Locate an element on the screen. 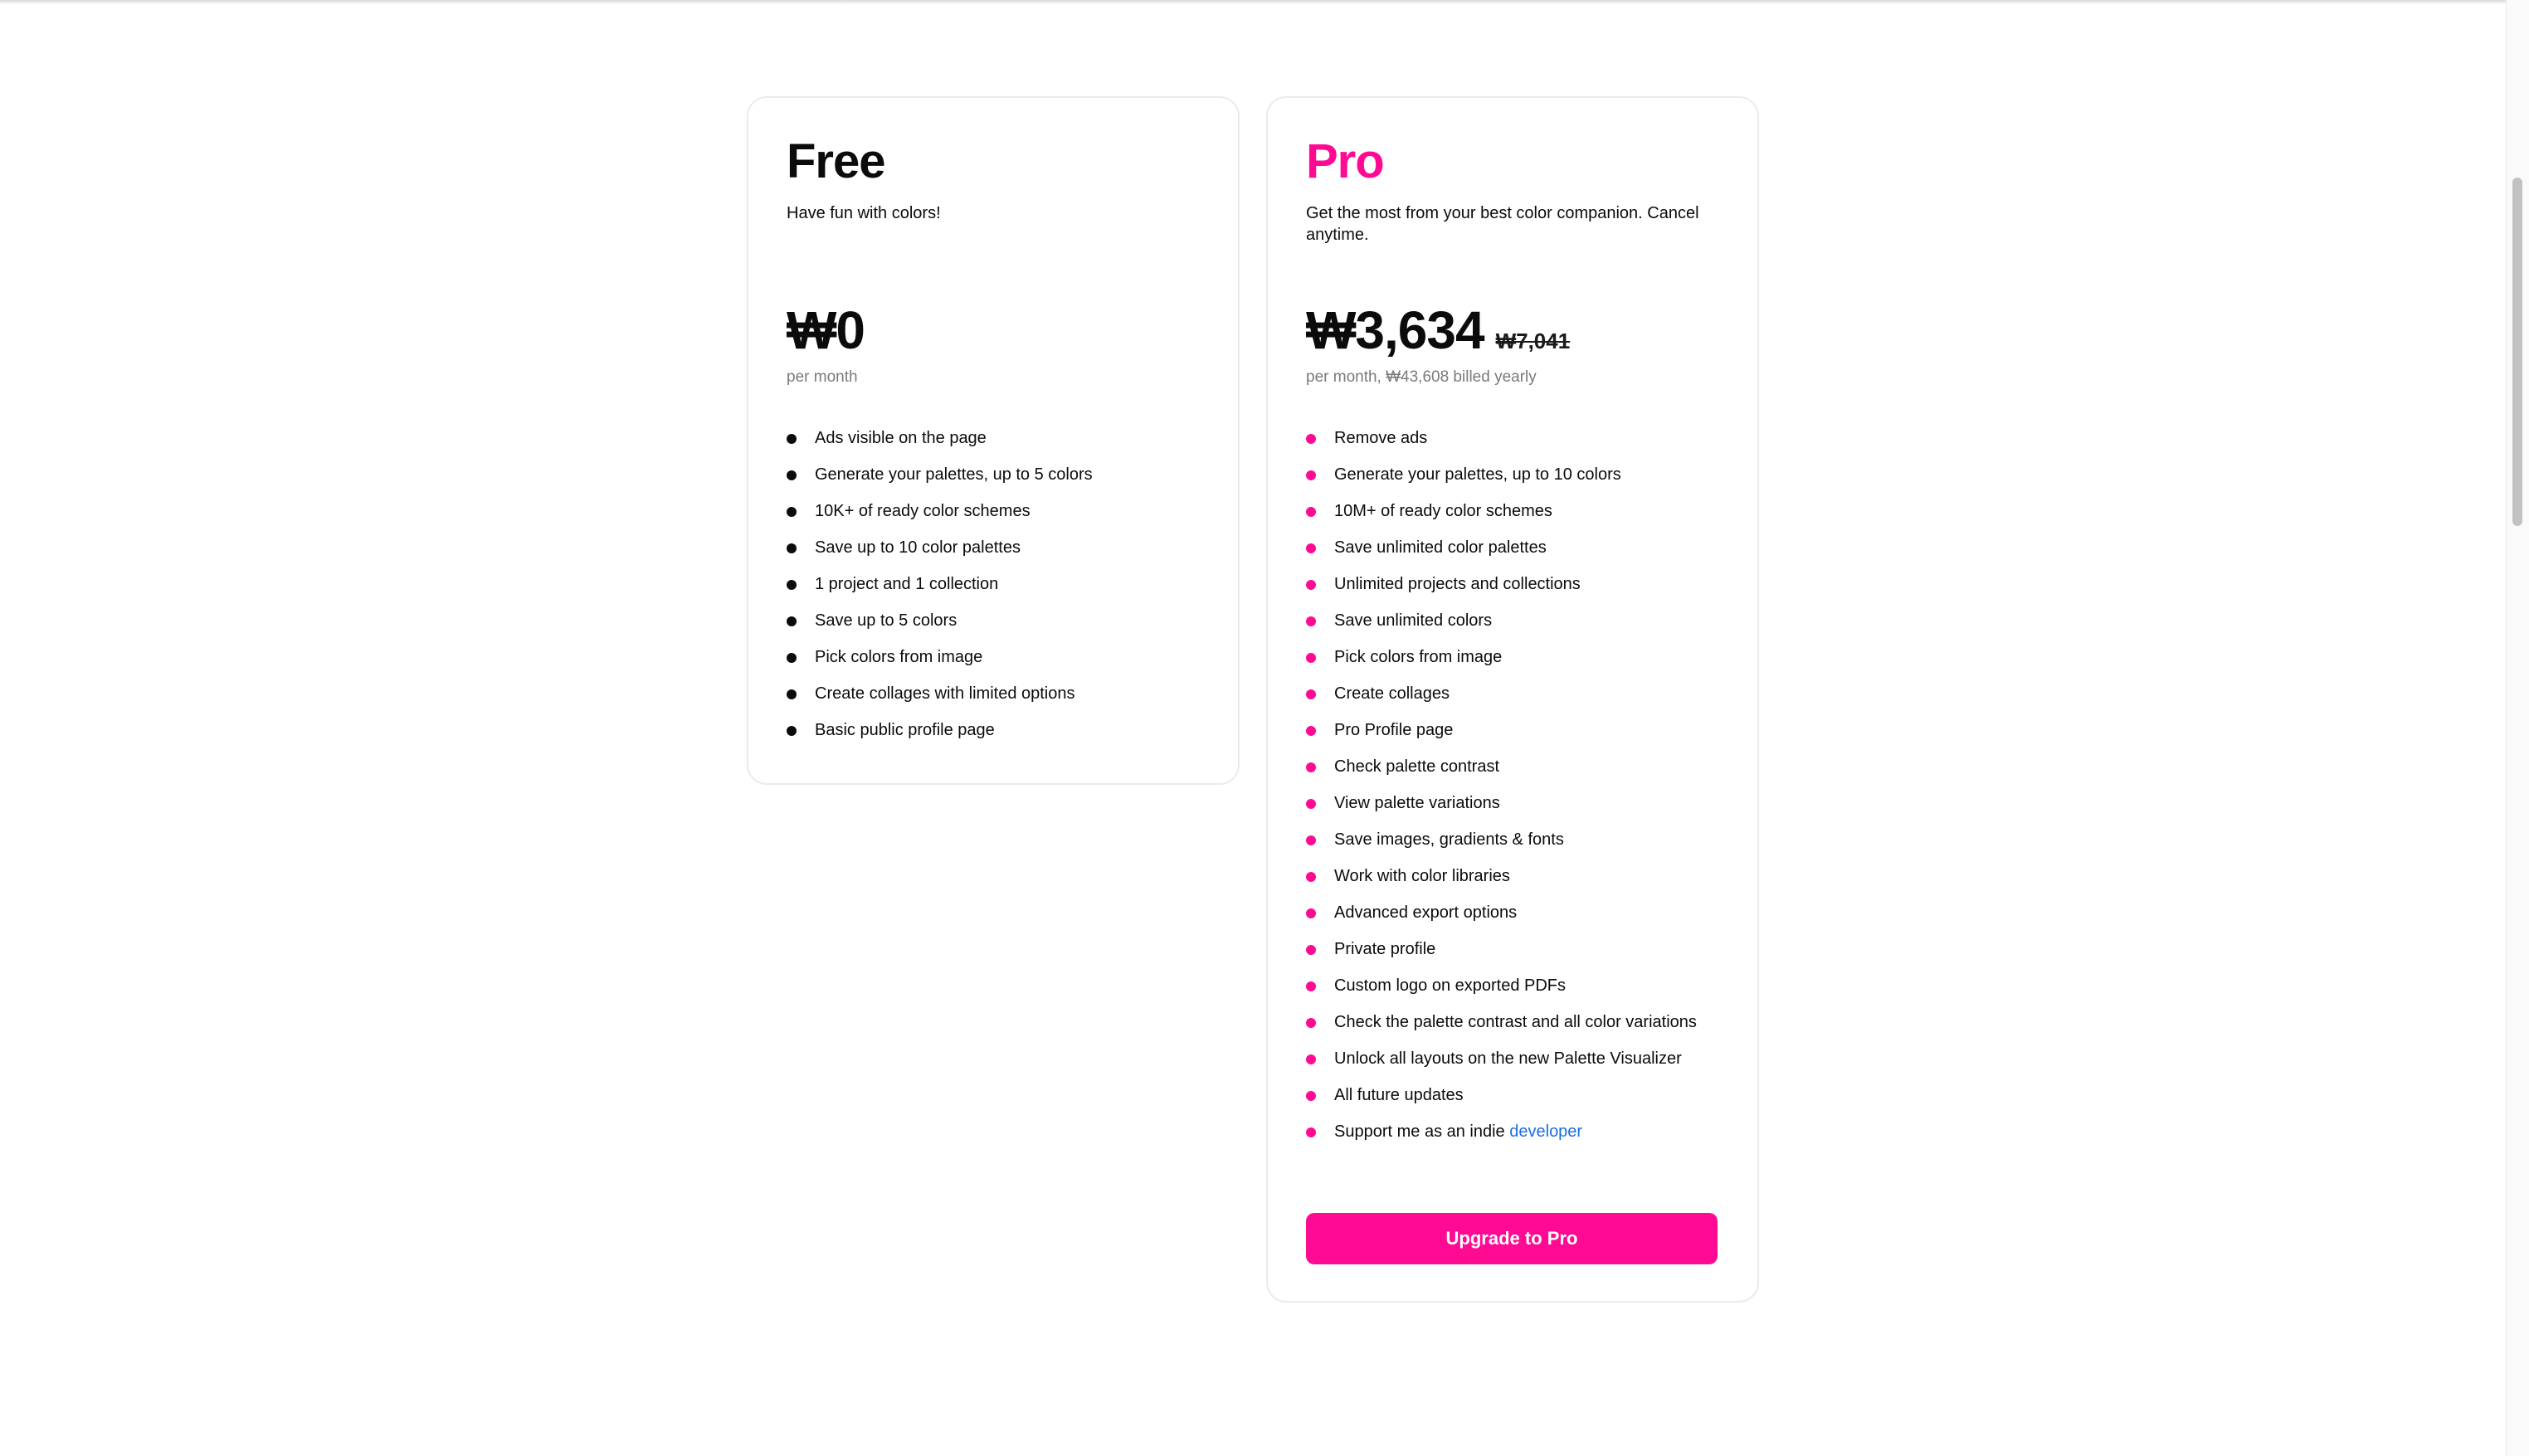 The width and height of the screenshot is (2529, 1456). free-plan-description: Have fun with colors! is located at coordinates (864, 213).